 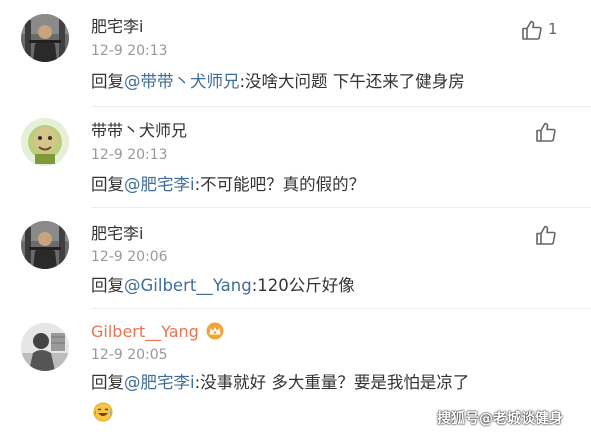 I want to click on username: Gilbert__Yang, so click(x=158, y=333).